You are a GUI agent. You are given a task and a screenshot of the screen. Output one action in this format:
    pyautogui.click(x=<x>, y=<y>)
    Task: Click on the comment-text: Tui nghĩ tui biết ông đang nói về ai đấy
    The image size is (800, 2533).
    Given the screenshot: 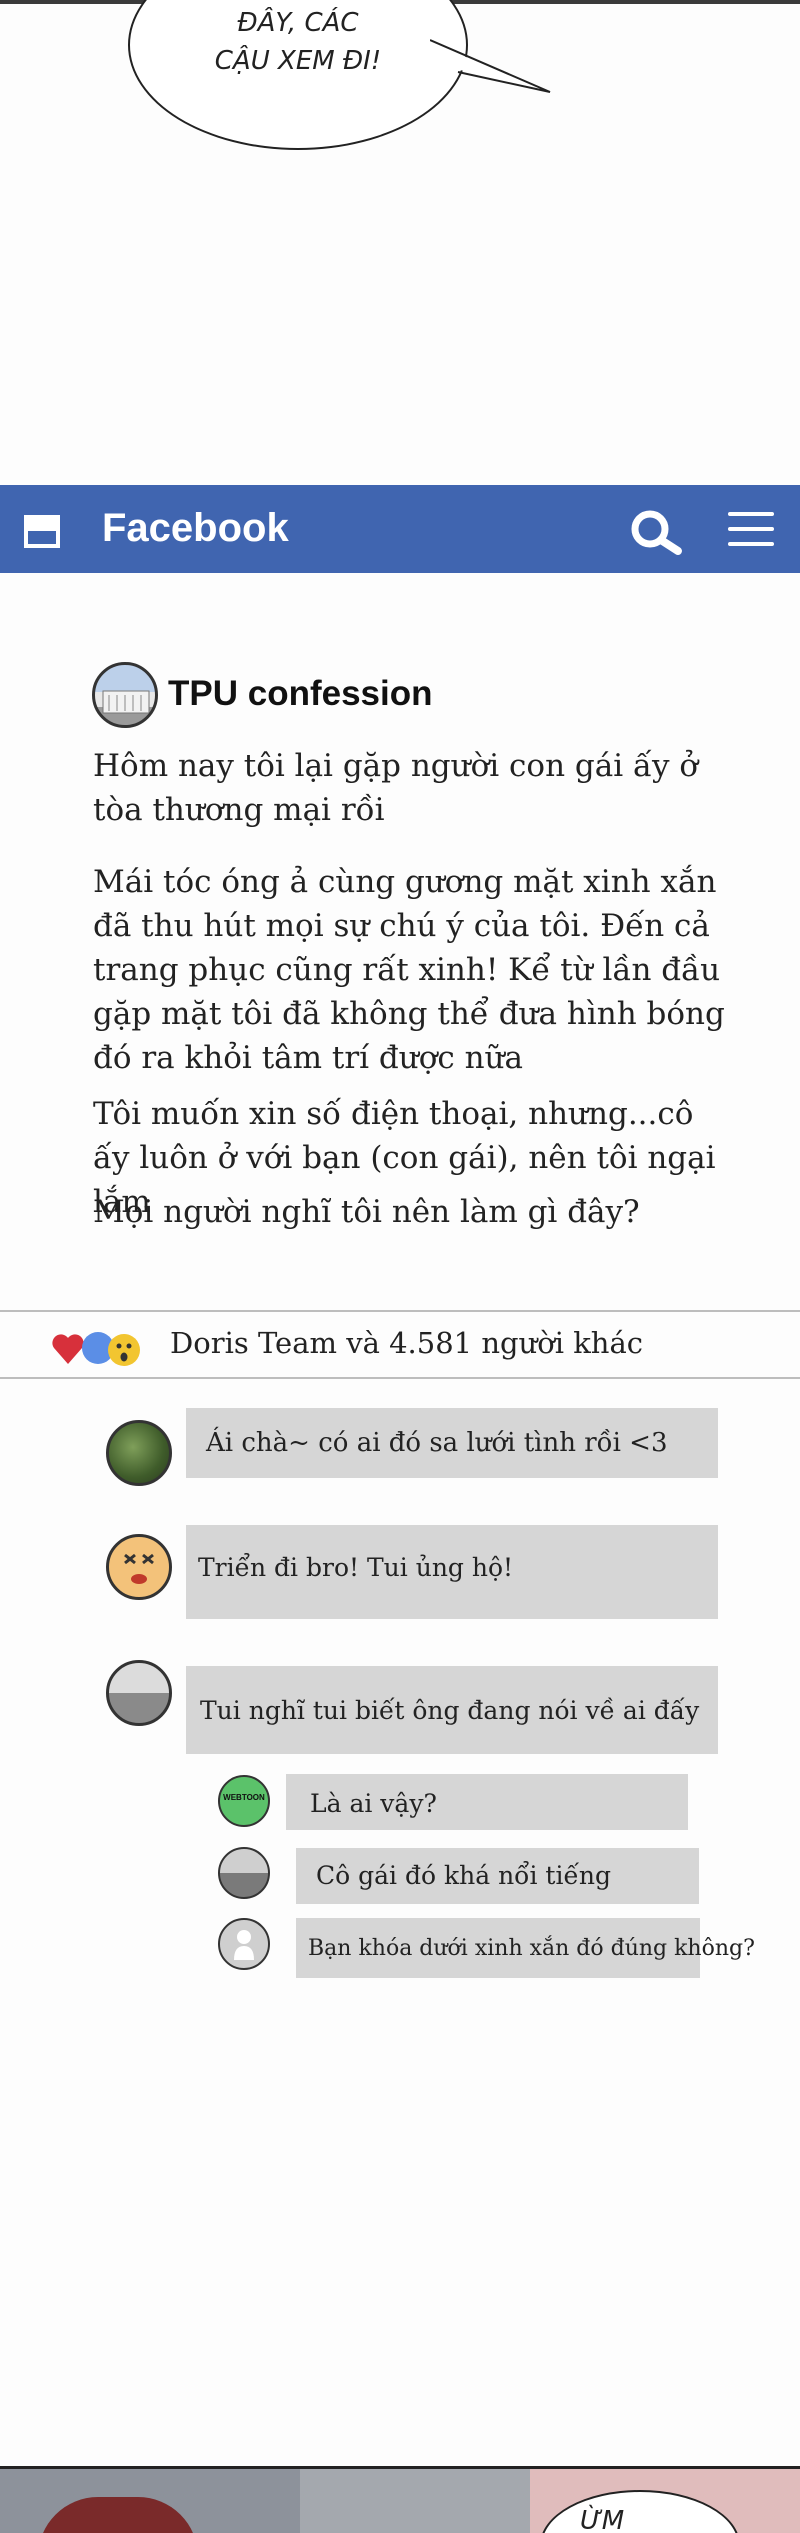 What is the action you would take?
    pyautogui.click(x=450, y=1710)
    